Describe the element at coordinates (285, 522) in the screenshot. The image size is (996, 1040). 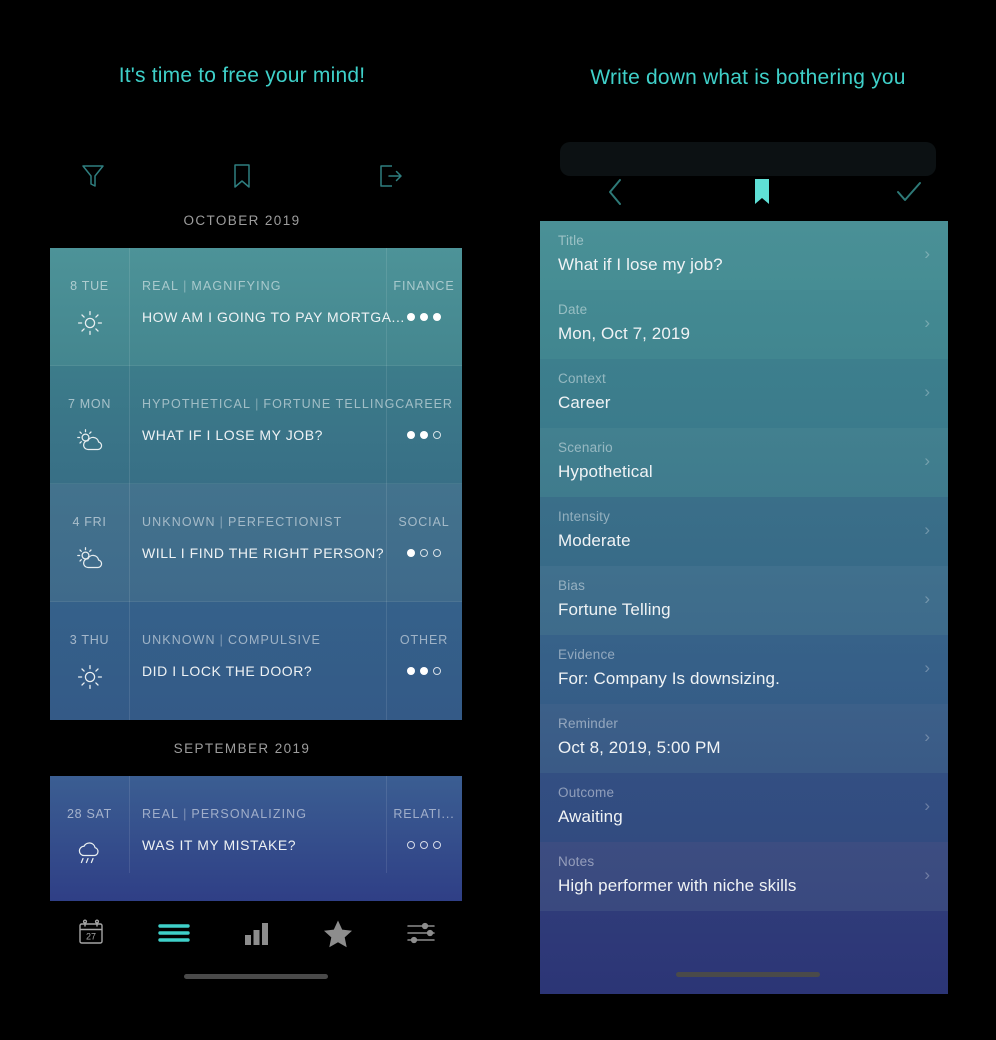
I see `entry-bias: PERFECTIONIST` at that location.